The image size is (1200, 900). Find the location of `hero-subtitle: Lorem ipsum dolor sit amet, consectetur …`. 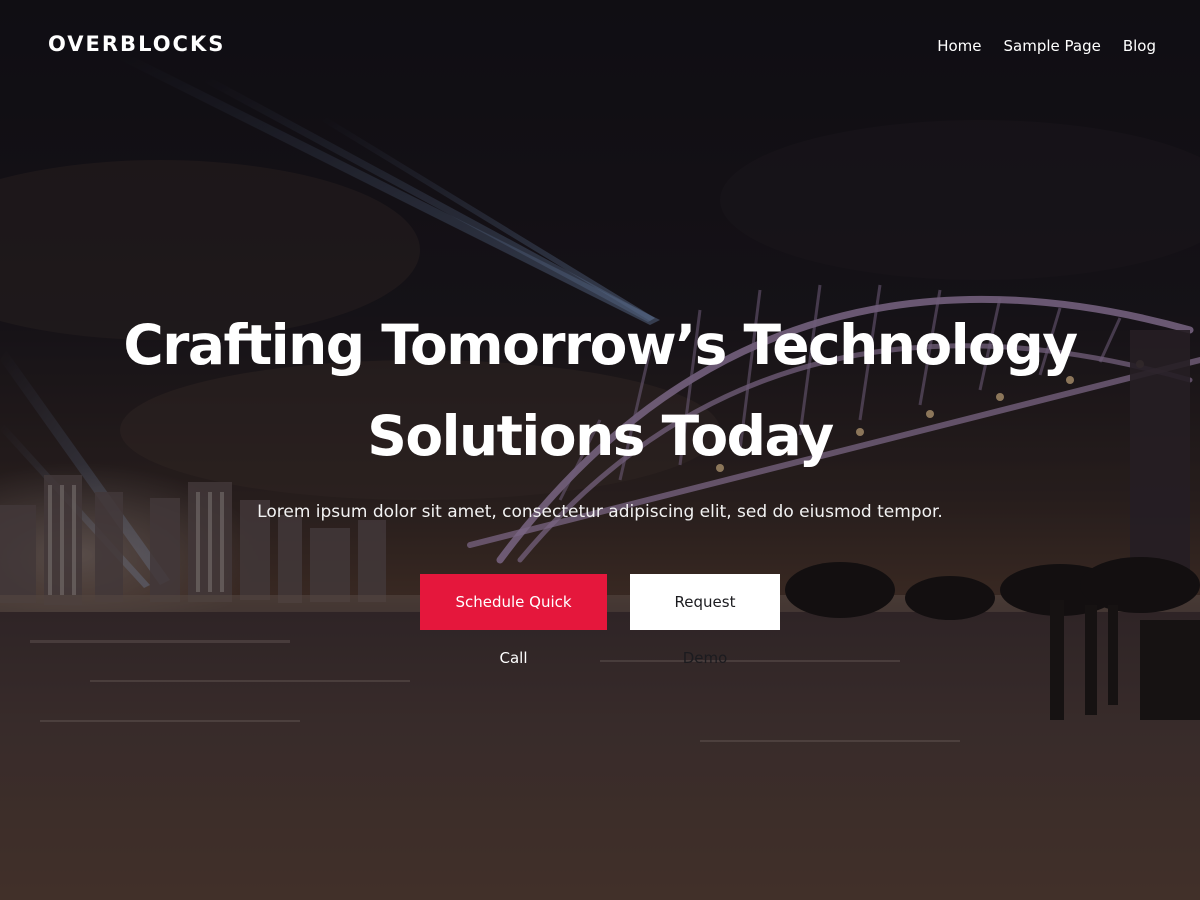

hero-subtitle: Lorem ipsum dolor sit amet, consectetur … is located at coordinates (600, 512).